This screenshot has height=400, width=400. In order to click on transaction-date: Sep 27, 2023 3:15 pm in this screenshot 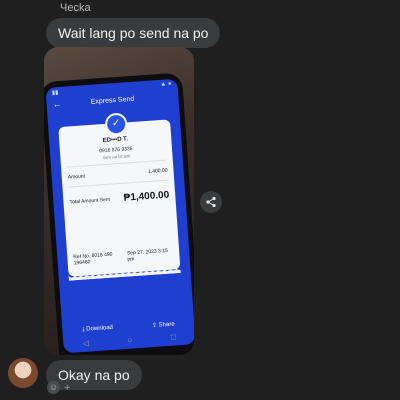, I will do `click(147, 255)`.